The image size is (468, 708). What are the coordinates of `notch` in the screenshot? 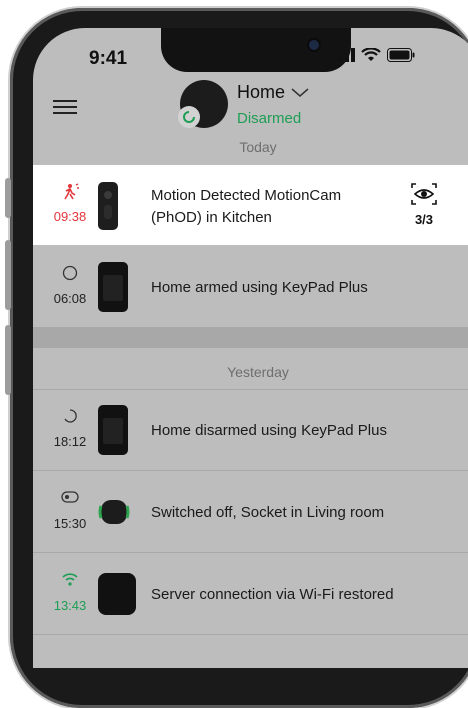 It's located at (256, 50).